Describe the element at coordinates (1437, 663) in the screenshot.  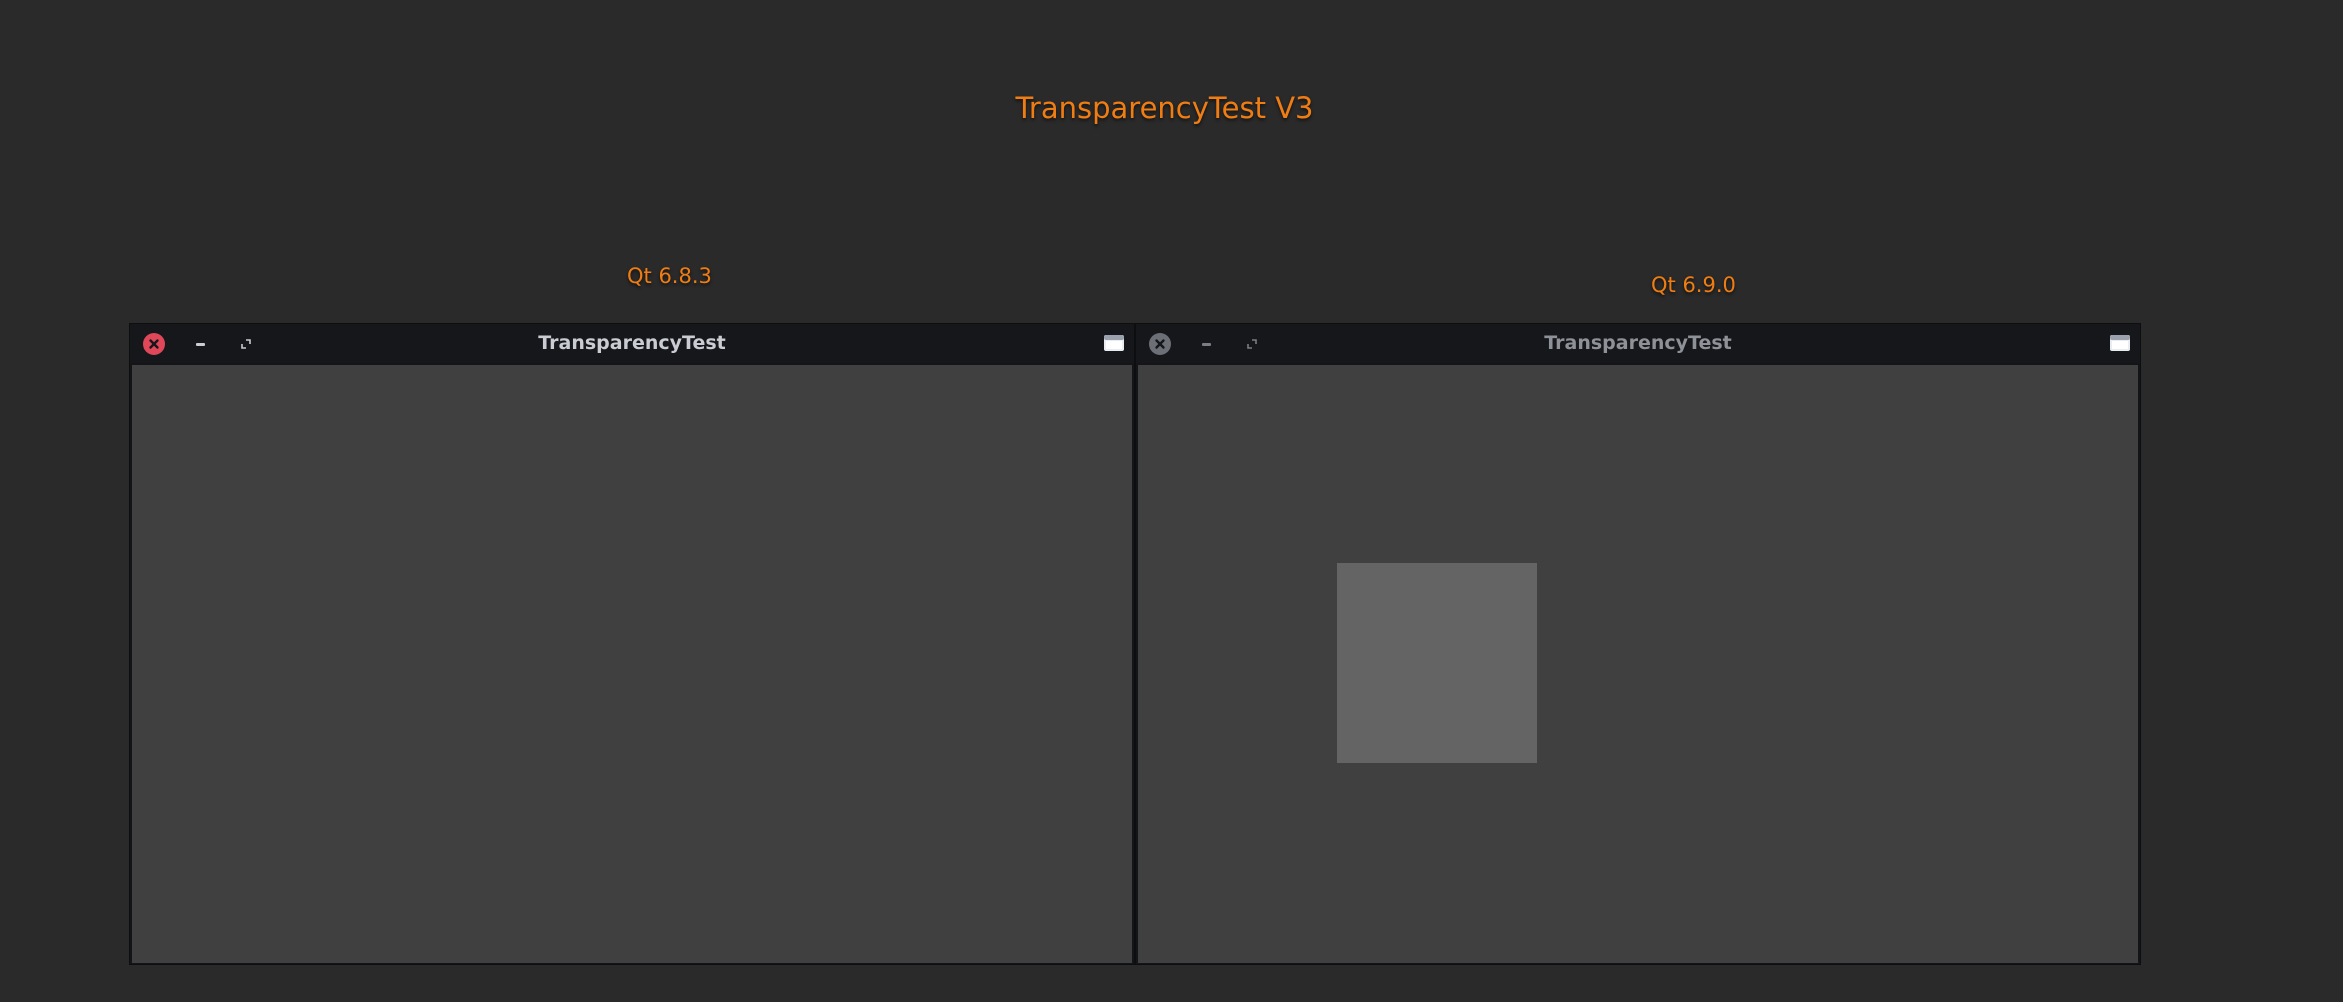
I see `test-square` at that location.